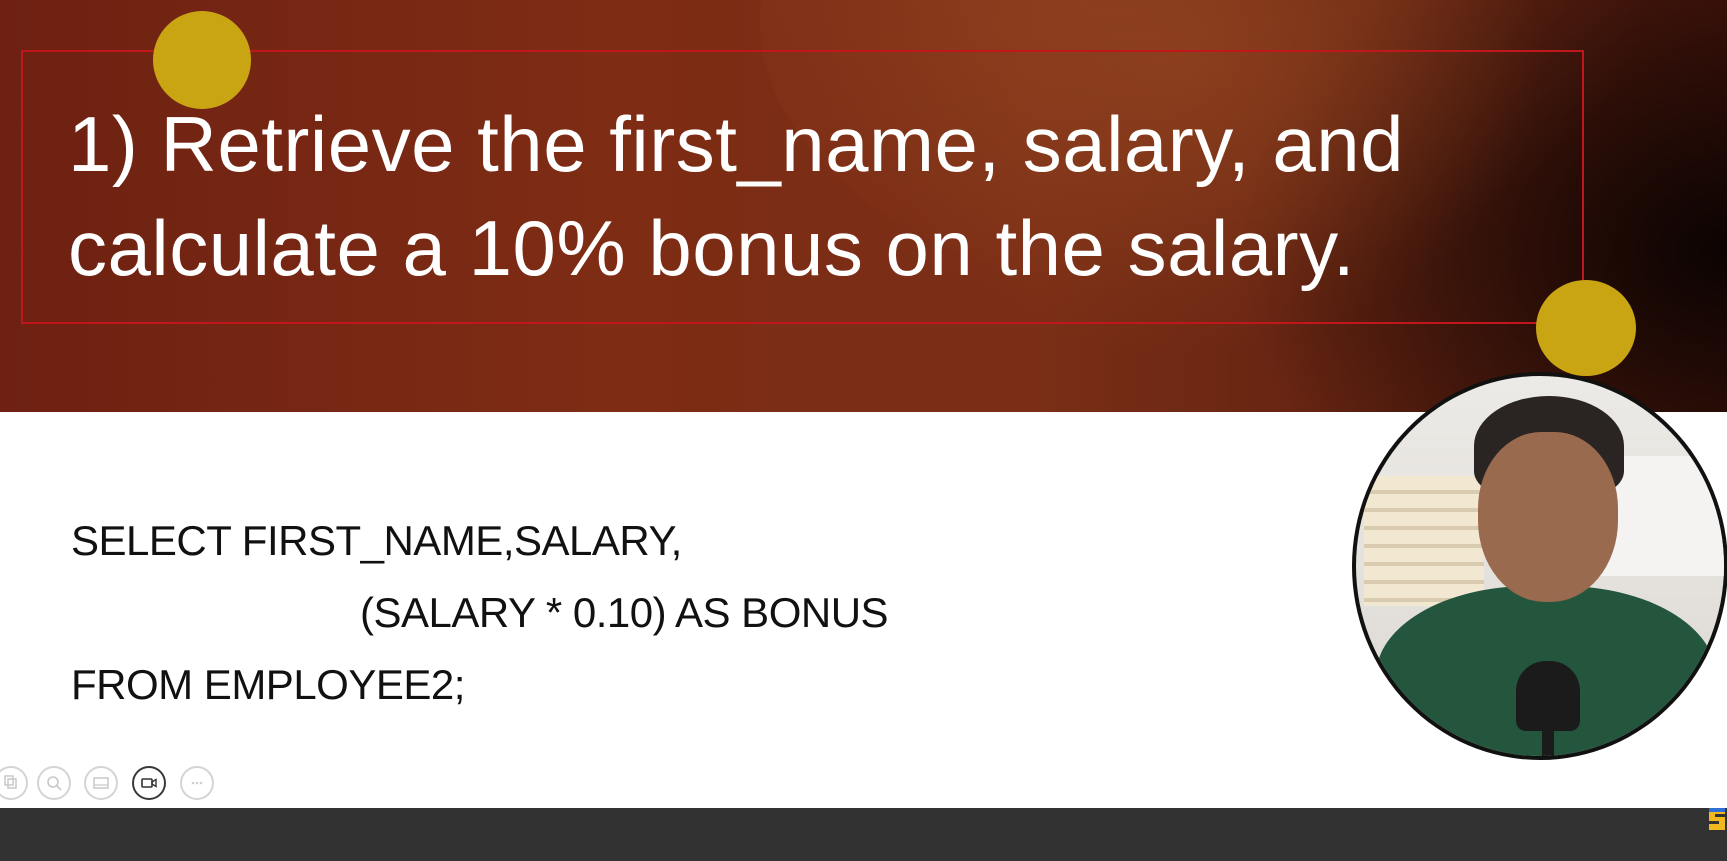 The image size is (1727, 861). I want to click on presenter-webcam, so click(1539, 566).